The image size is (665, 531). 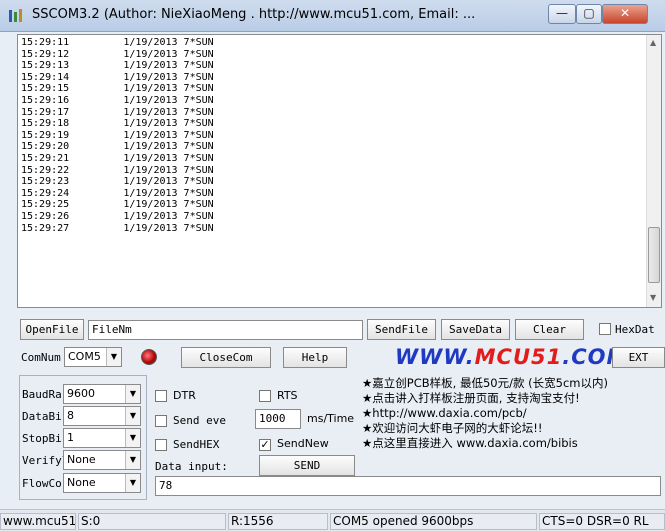 What do you see at coordinates (161, 445) in the screenshot?
I see `send-hex-checkbox` at bounding box center [161, 445].